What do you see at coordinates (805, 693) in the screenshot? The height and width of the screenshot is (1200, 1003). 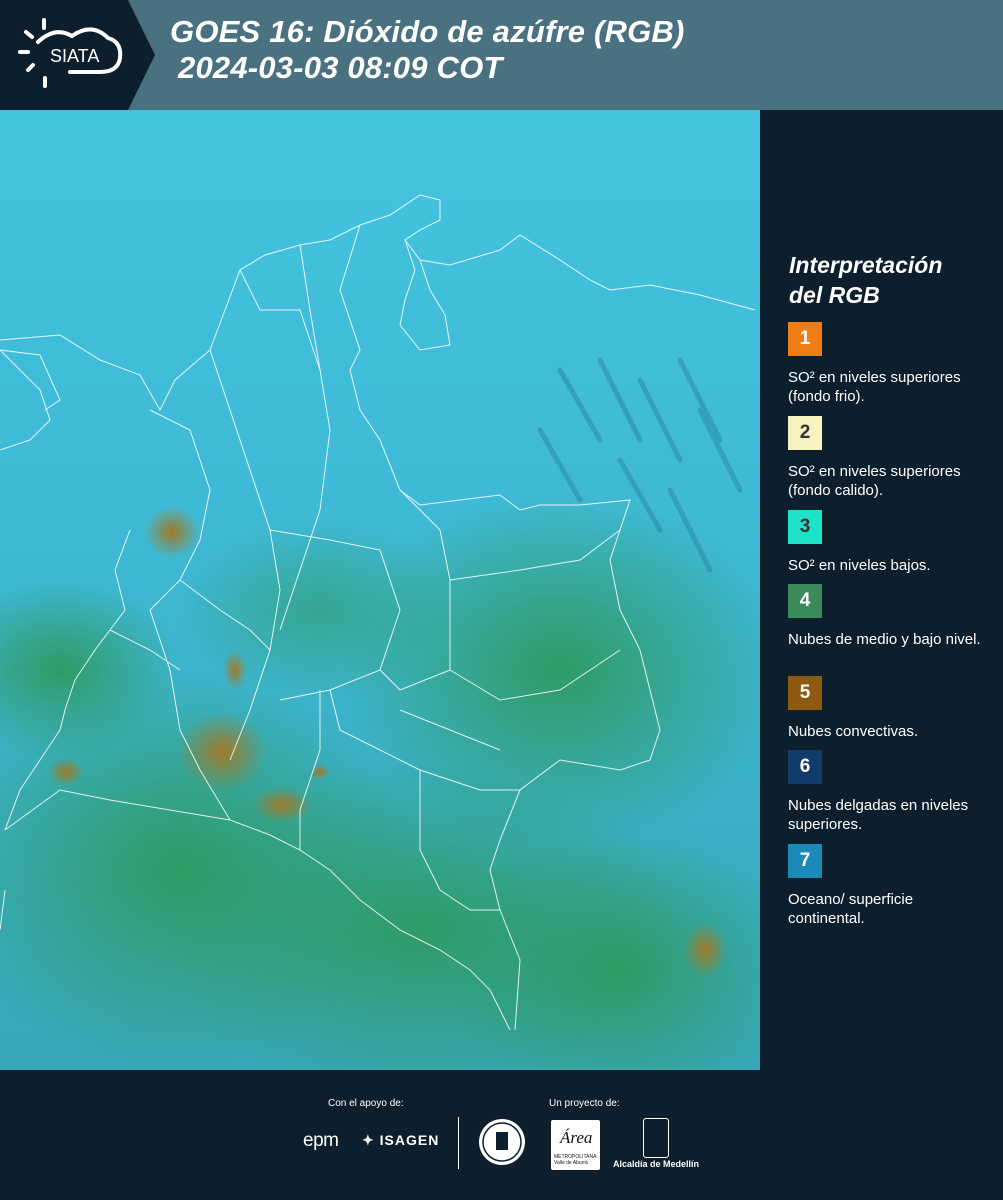 I see `swatch-5: 5` at bounding box center [805, 693].